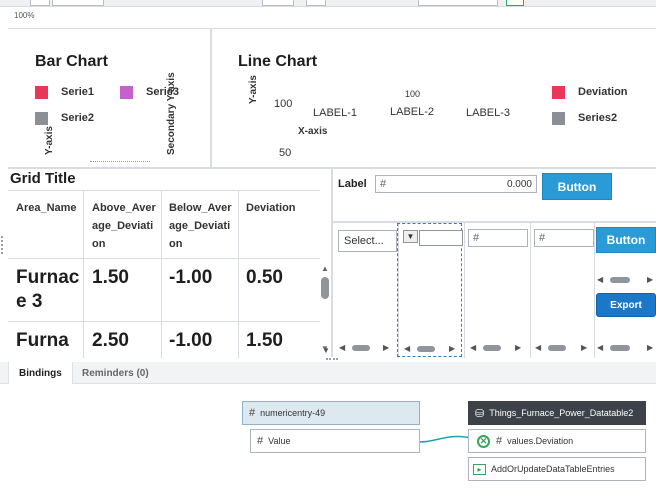 The width and height of the screenshot is (656, 497). Describe the element at coordinates (41, 118) in the screenshot. I see `legend-swatch-serie2` at that location.